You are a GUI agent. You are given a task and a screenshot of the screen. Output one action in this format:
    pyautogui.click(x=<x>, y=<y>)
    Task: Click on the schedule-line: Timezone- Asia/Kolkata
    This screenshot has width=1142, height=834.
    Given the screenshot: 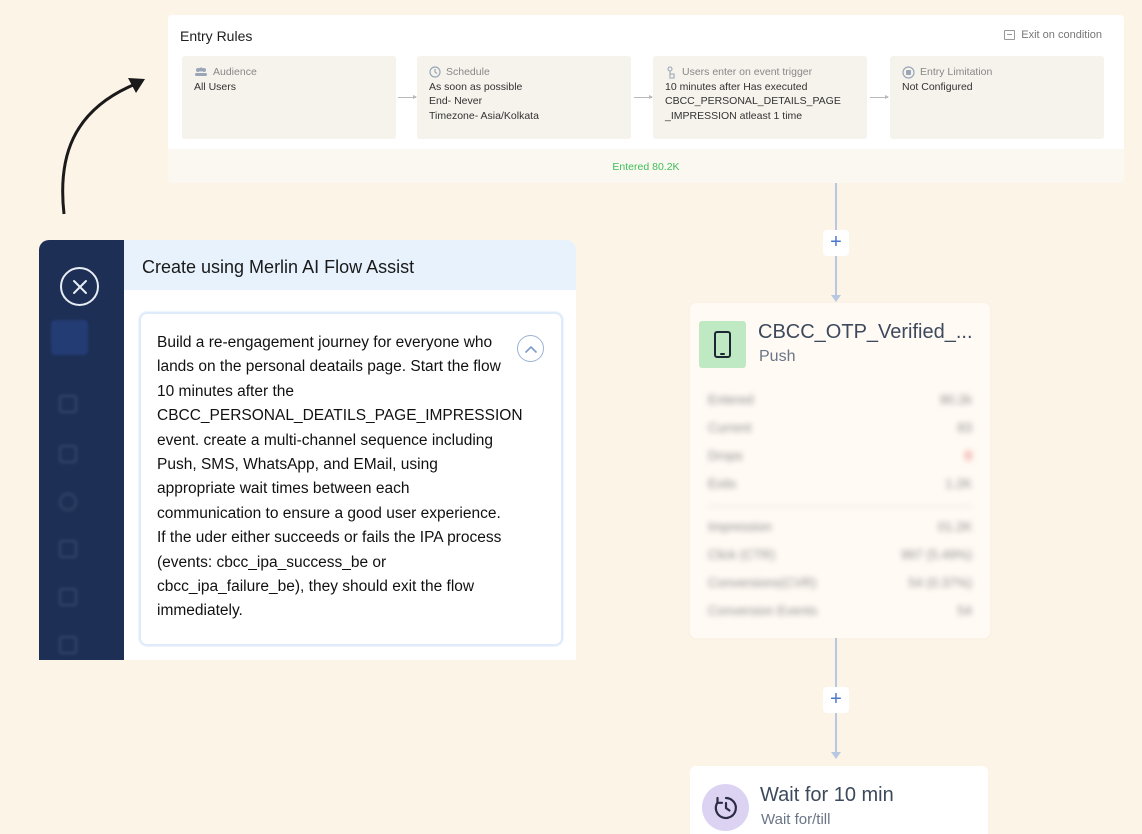 What is the action you would take?
    pyautogui.click(x=484, y=115)
    